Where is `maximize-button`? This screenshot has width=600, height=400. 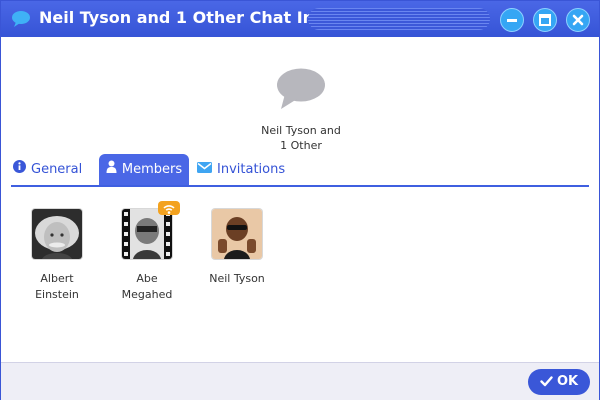
maximize-button is located at coordinates (545, 20).